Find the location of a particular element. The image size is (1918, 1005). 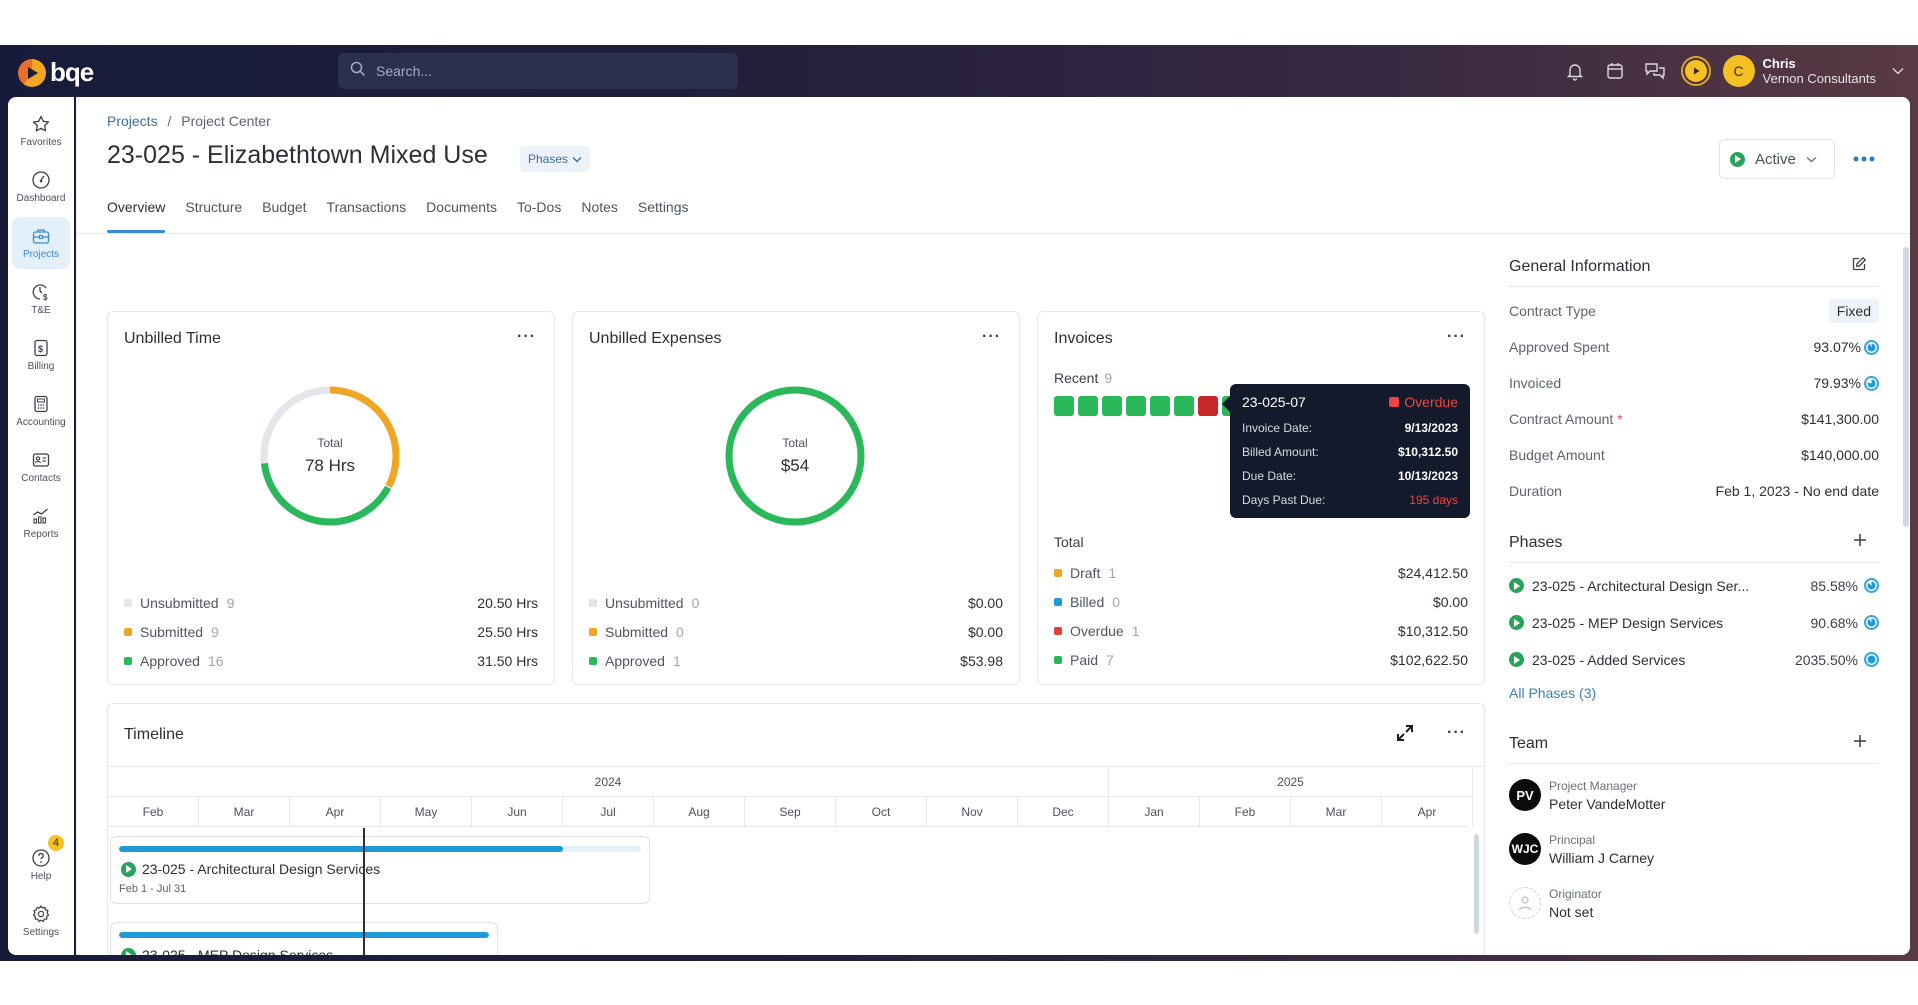

tooltip-row-label: Invoice Date: is located at coordinates (1277, 428).